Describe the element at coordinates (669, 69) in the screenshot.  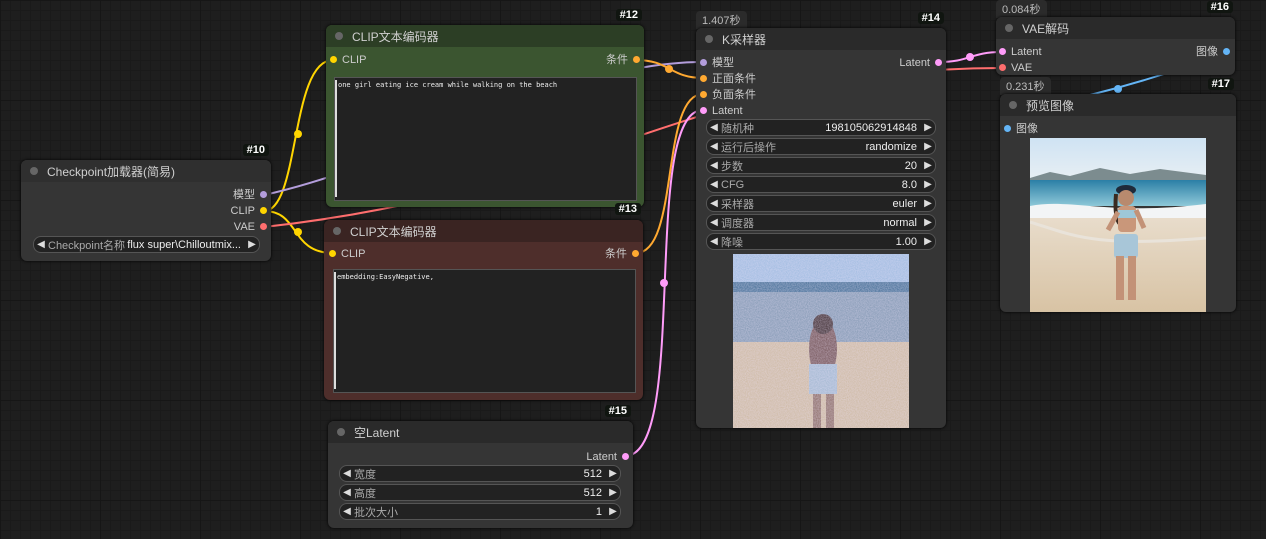
I see `wire-midpoint` at that location.